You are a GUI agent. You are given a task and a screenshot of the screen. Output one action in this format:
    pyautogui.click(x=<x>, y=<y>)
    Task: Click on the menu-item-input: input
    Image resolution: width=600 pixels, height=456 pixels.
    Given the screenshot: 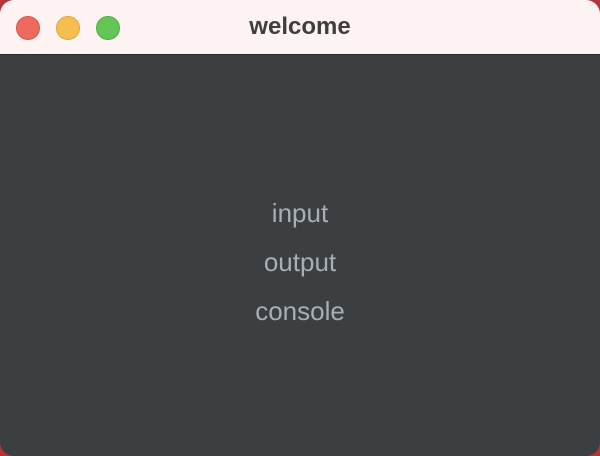 What is the action you would take?
    pyautogui.click(x=300, y=213)
    